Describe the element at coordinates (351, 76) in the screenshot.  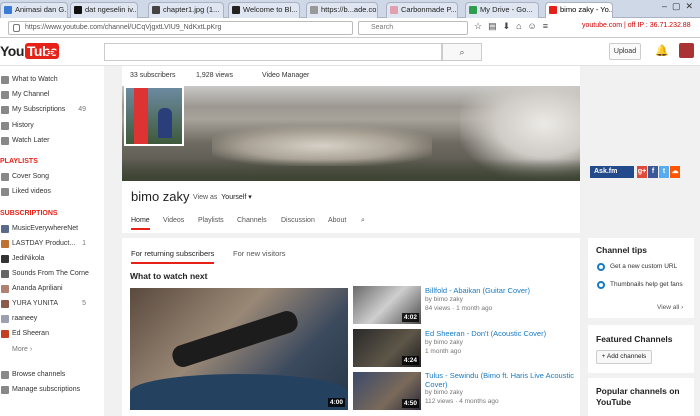
I see `channel-stats-bar: 33 subscribers 1,928 views Video Manager` at that location.